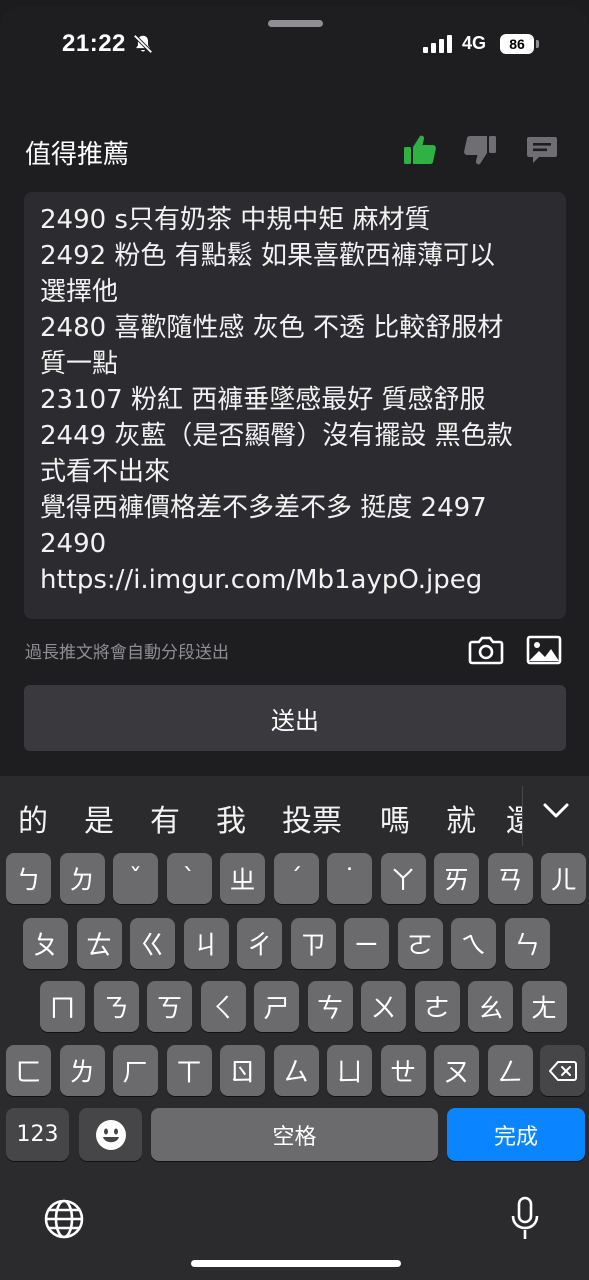 The image size is (589, 1280). Describe the element at coordinates (296, 1263) in the screenshot. I see `home-indicator` at that location.